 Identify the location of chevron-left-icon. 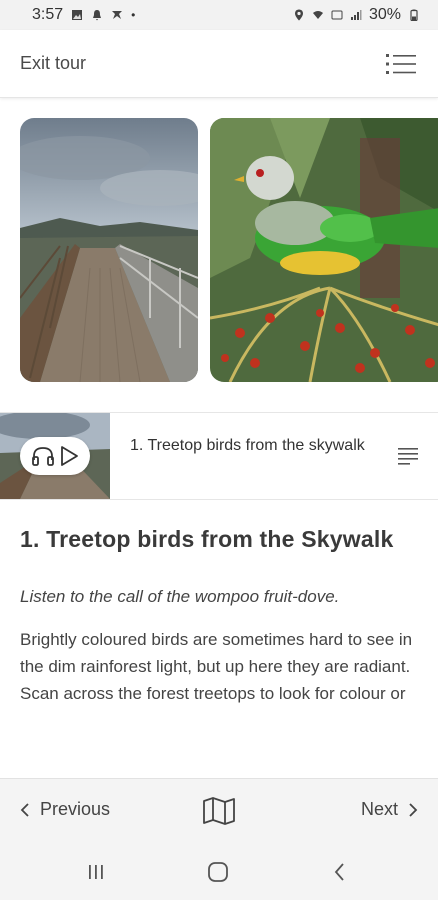
(24, 809).